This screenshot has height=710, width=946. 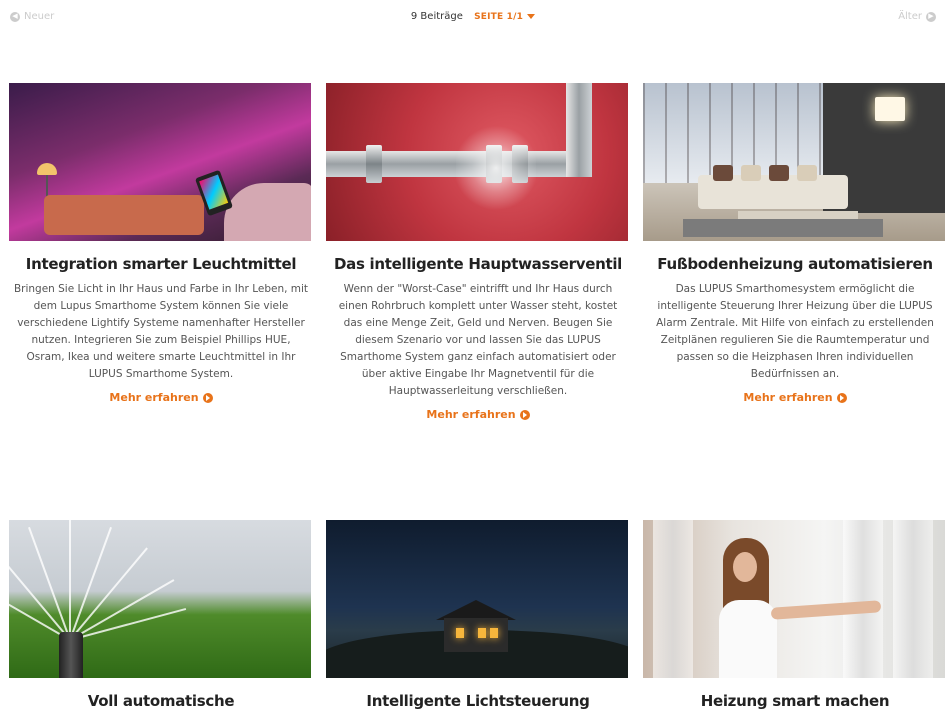 I want to click on chevron-right-icon: ▶, so click(x=931, y=16).